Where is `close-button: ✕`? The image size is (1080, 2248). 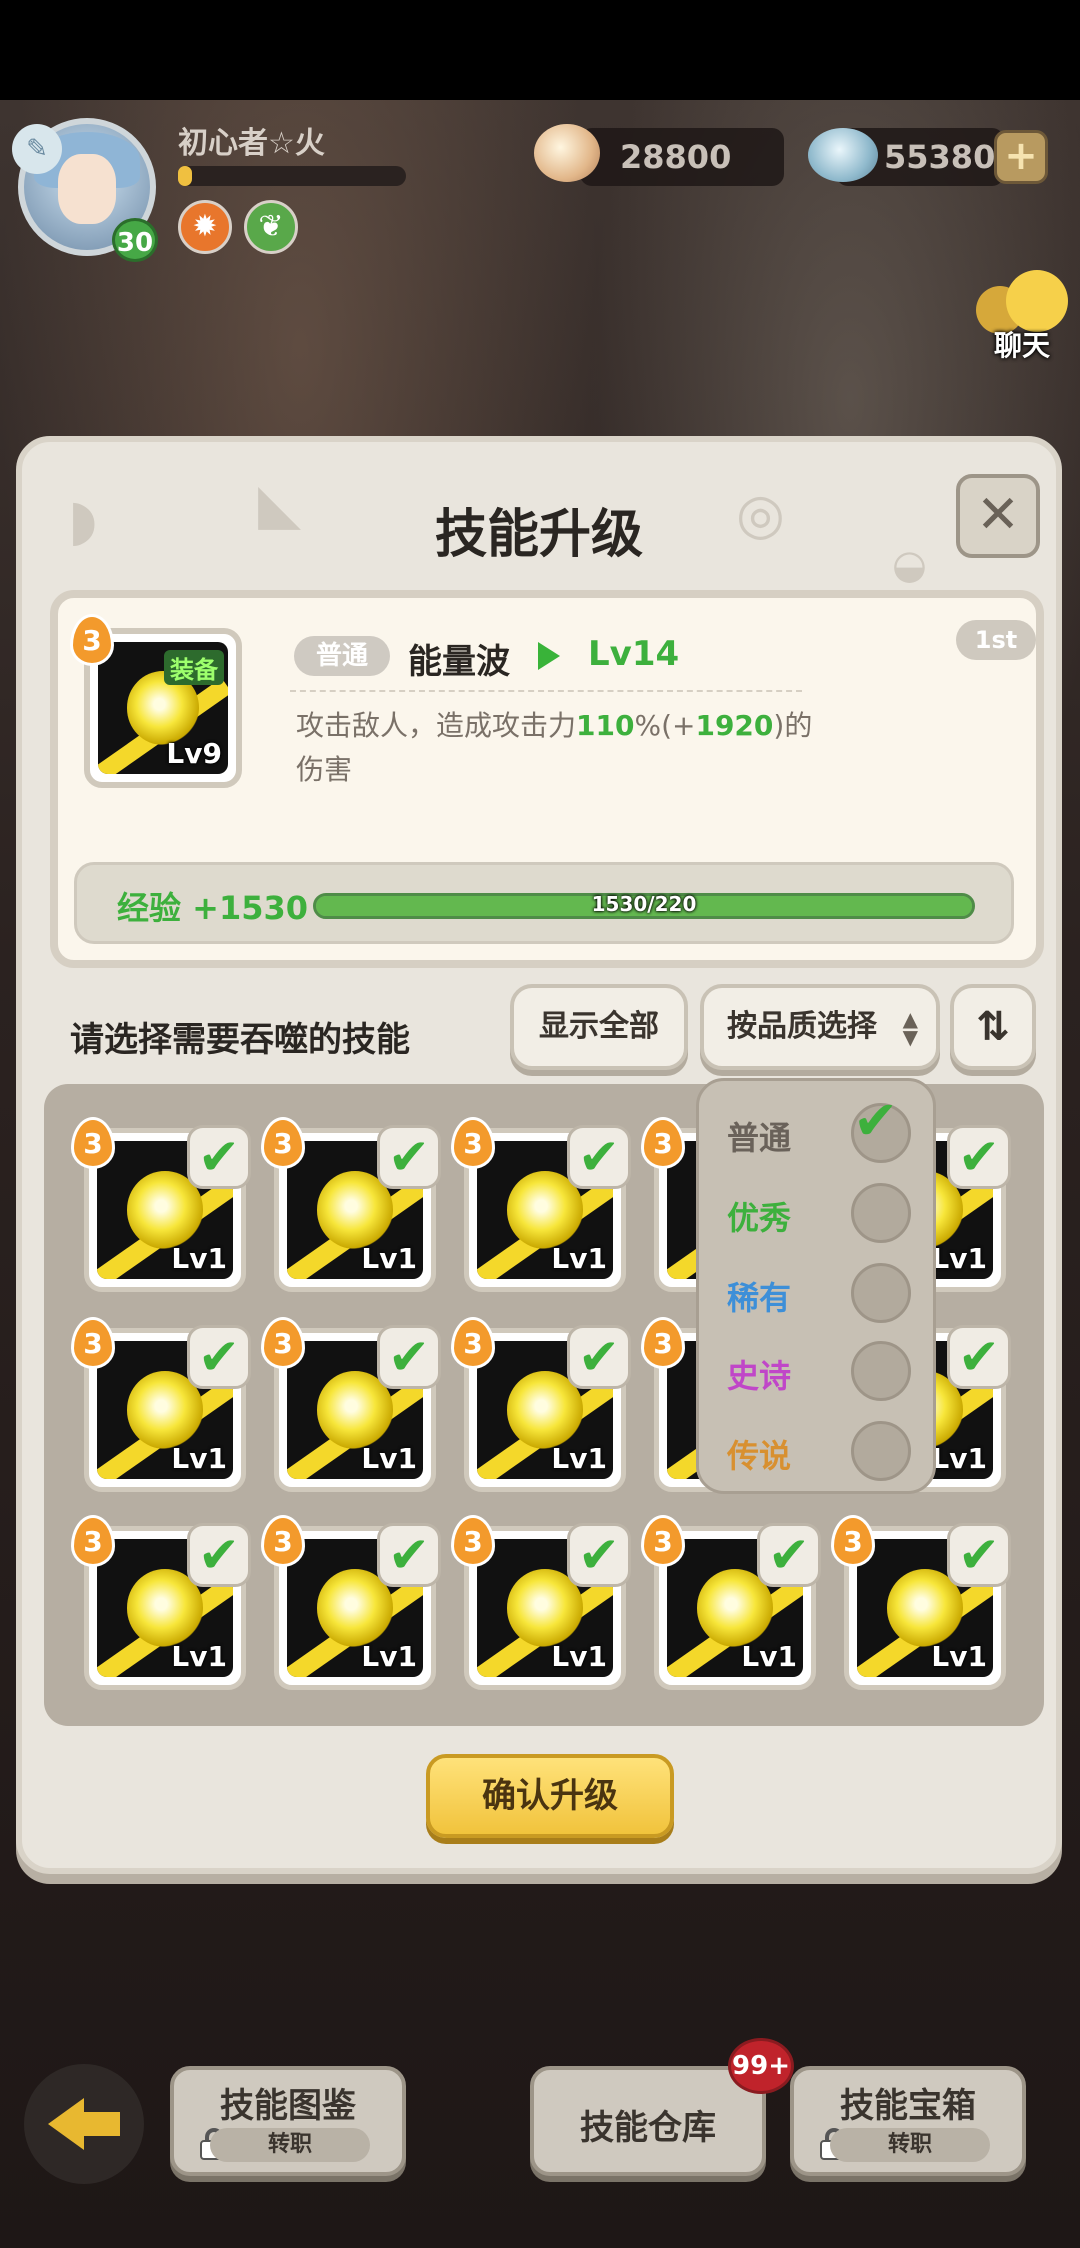 close-button: ✕ is located at coordinates (998, 516).